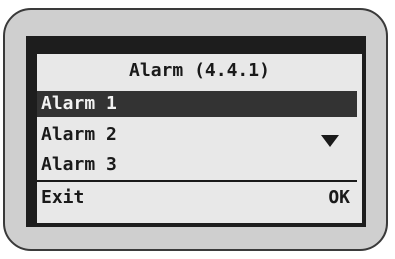 Image resolution: width=395 pixels, height=259 pixels. I want to click on exit-softkey: Exit, so click(62, 198).